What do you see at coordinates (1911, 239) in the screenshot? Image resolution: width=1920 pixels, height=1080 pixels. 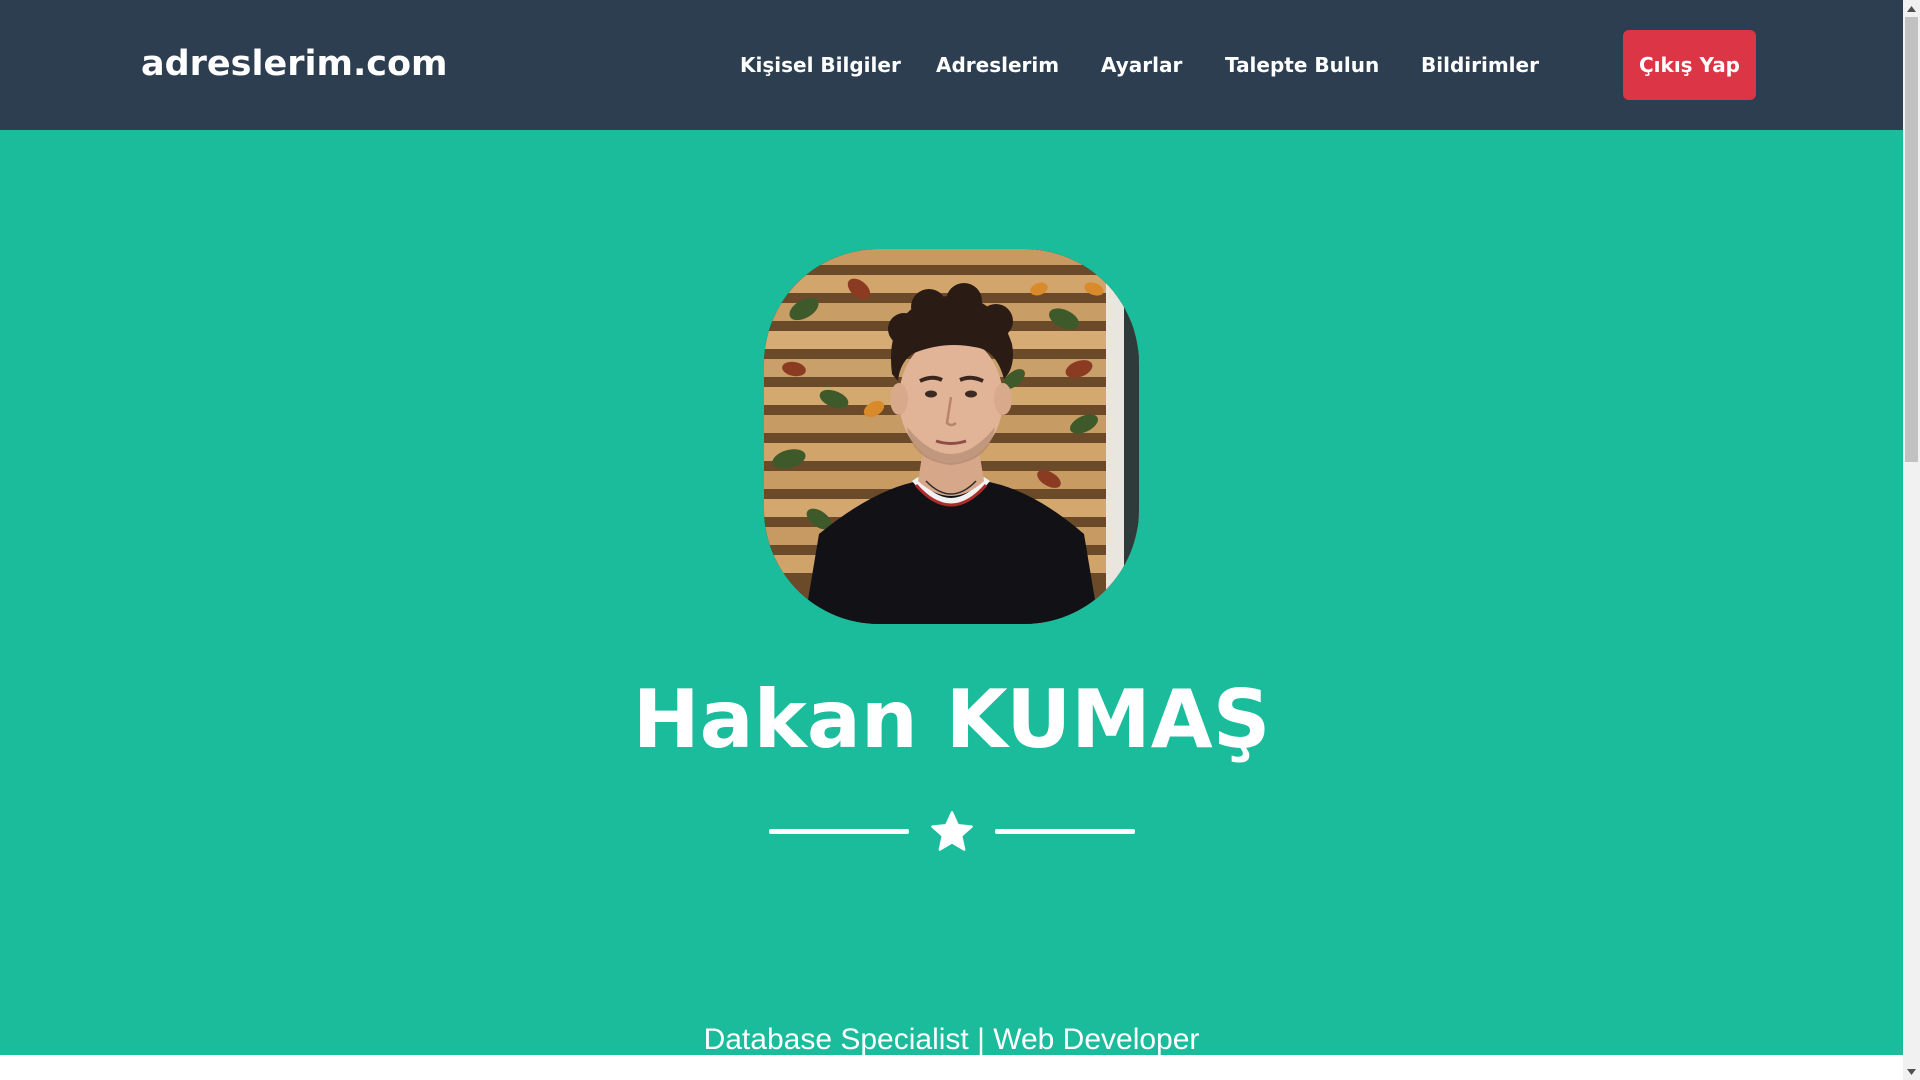 I see `scrollbar-thumb` at bounding box center [1911, 239].